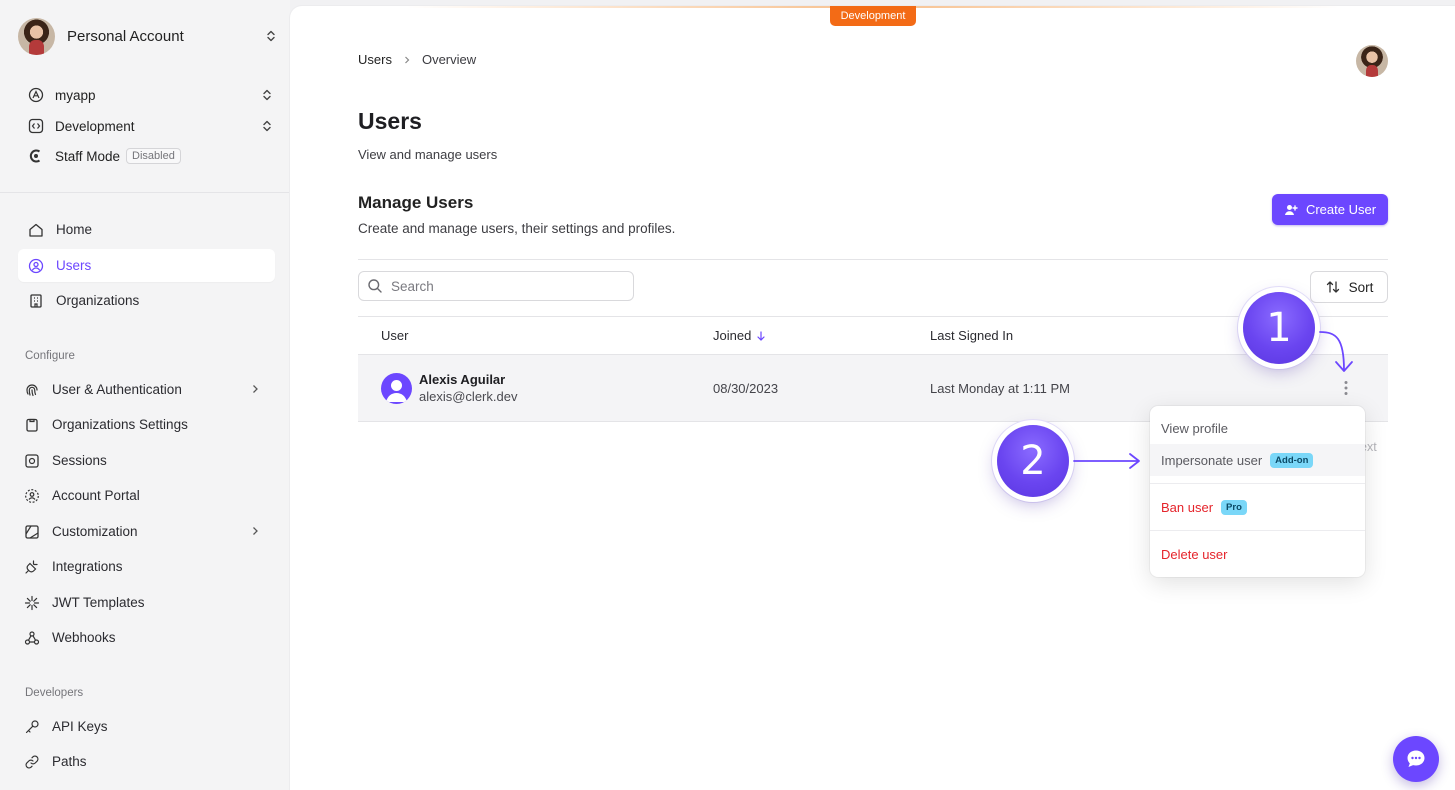  What do you see at coordinates (1257, 428) in the screenshot?
I see `menu-item-view-profile: View profile` at bounding box center [1257, 428].